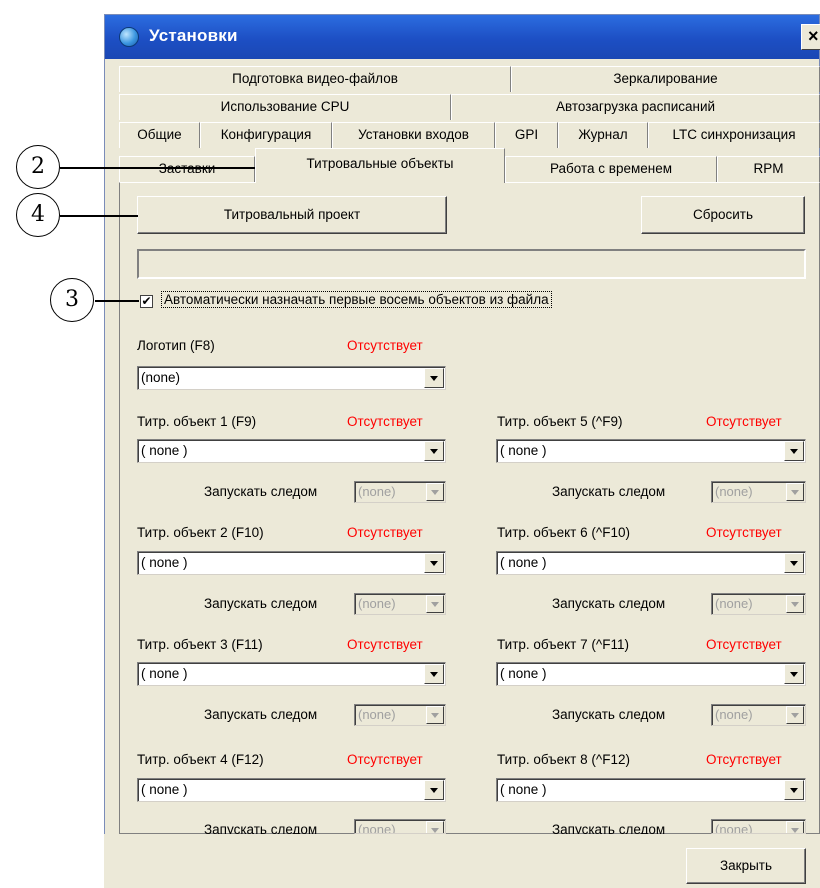 The image size is (820, 888). I want to click on logo-select: (none), so click(291, 378).